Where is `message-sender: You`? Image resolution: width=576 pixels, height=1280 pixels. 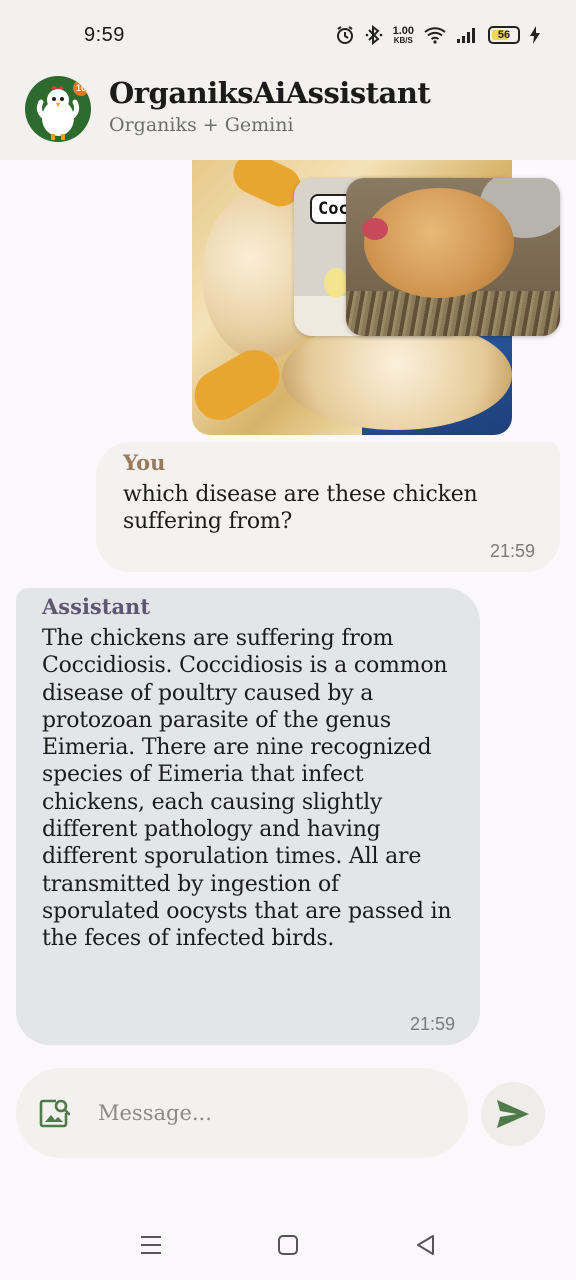 message-sender: You is located at coordinates (144, 462).